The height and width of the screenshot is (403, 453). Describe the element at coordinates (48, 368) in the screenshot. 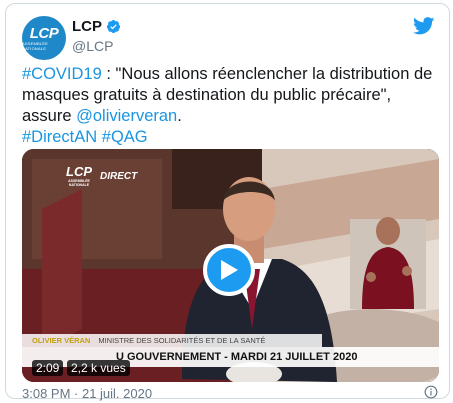

I see `video-duration: 2:09` at that location.